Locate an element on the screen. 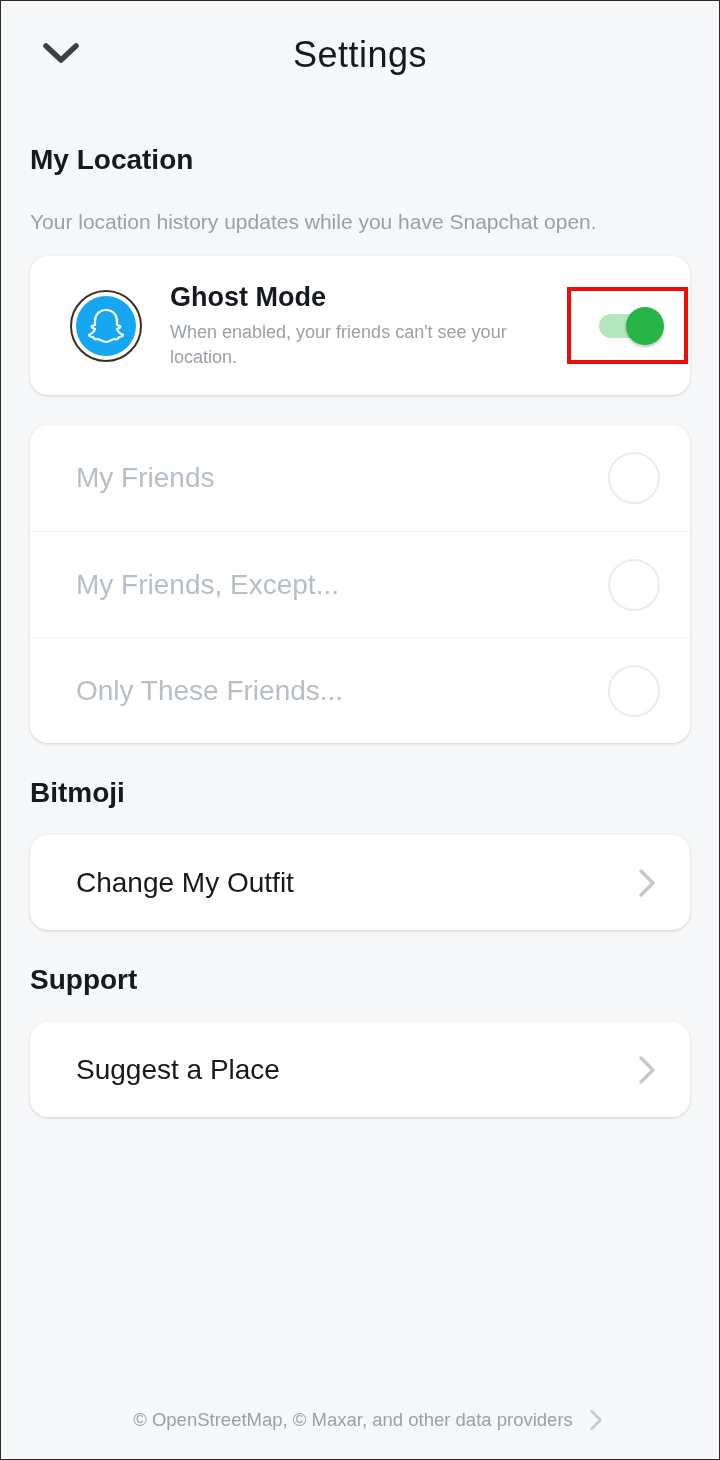  section-heading: My Location is located at coordinates (112, 160).